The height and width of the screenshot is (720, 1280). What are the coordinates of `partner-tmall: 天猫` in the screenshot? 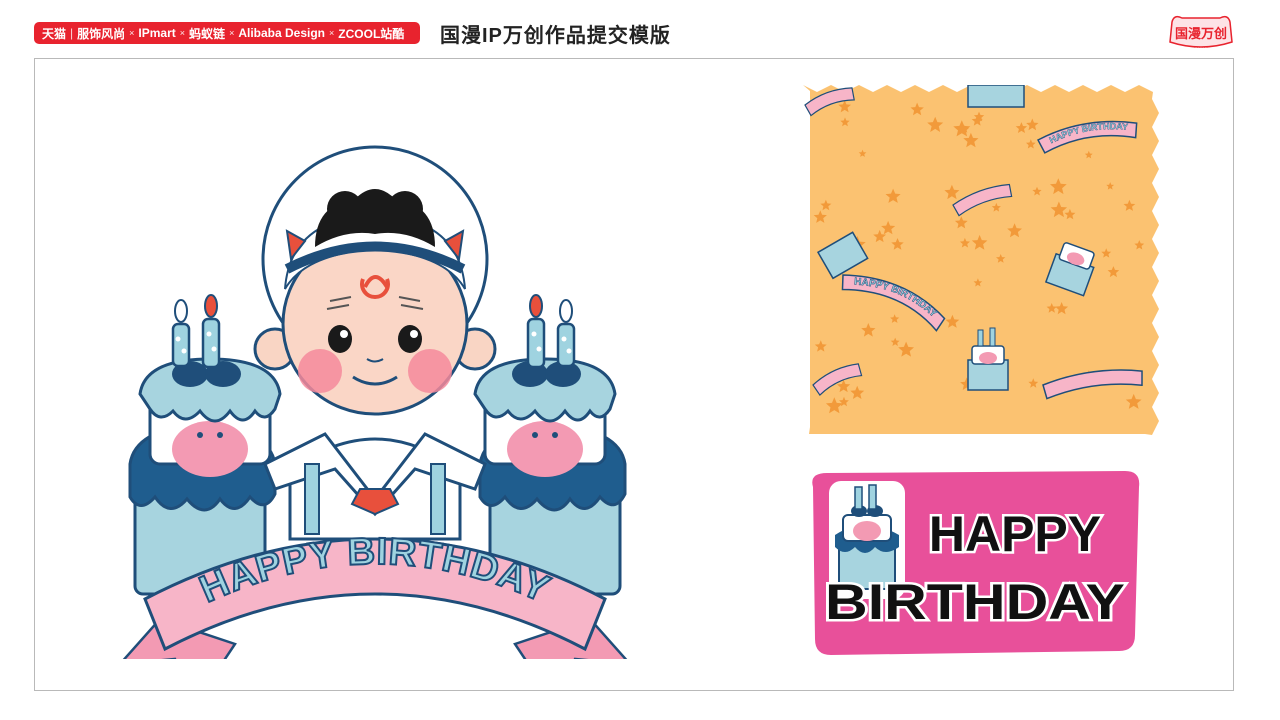 It's located at (54, 33).